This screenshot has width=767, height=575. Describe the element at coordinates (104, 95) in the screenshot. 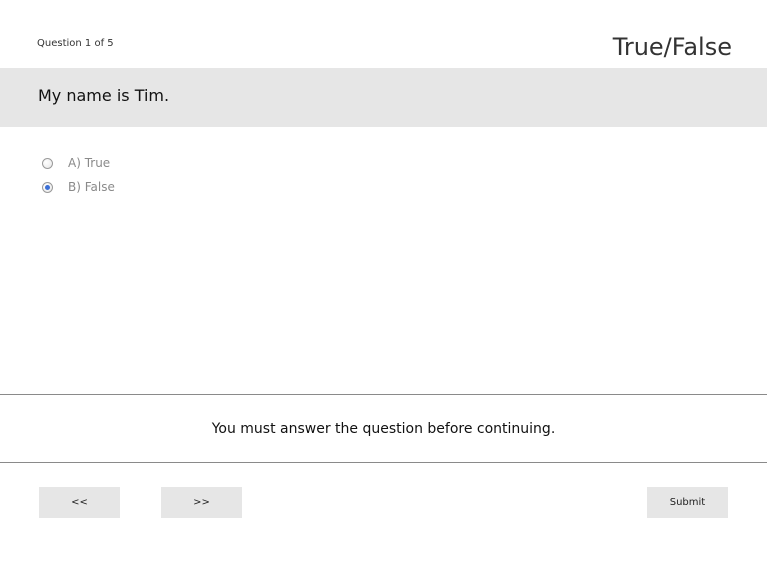

I see `question-text: My name is Tim.` at that location.